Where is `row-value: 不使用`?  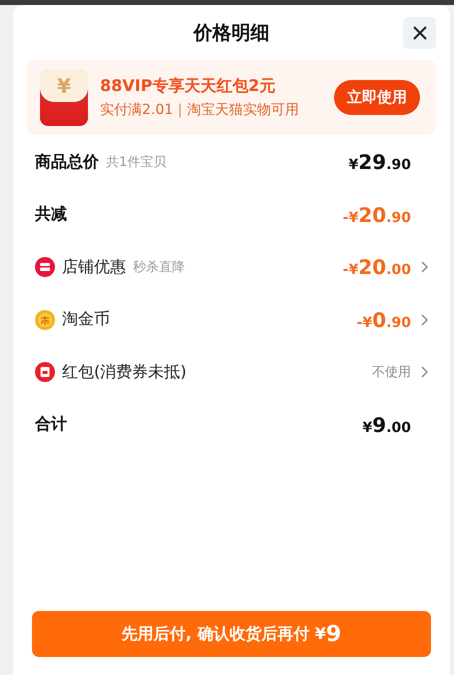
row-value: 不使用 is located at coordinates (391, 372).